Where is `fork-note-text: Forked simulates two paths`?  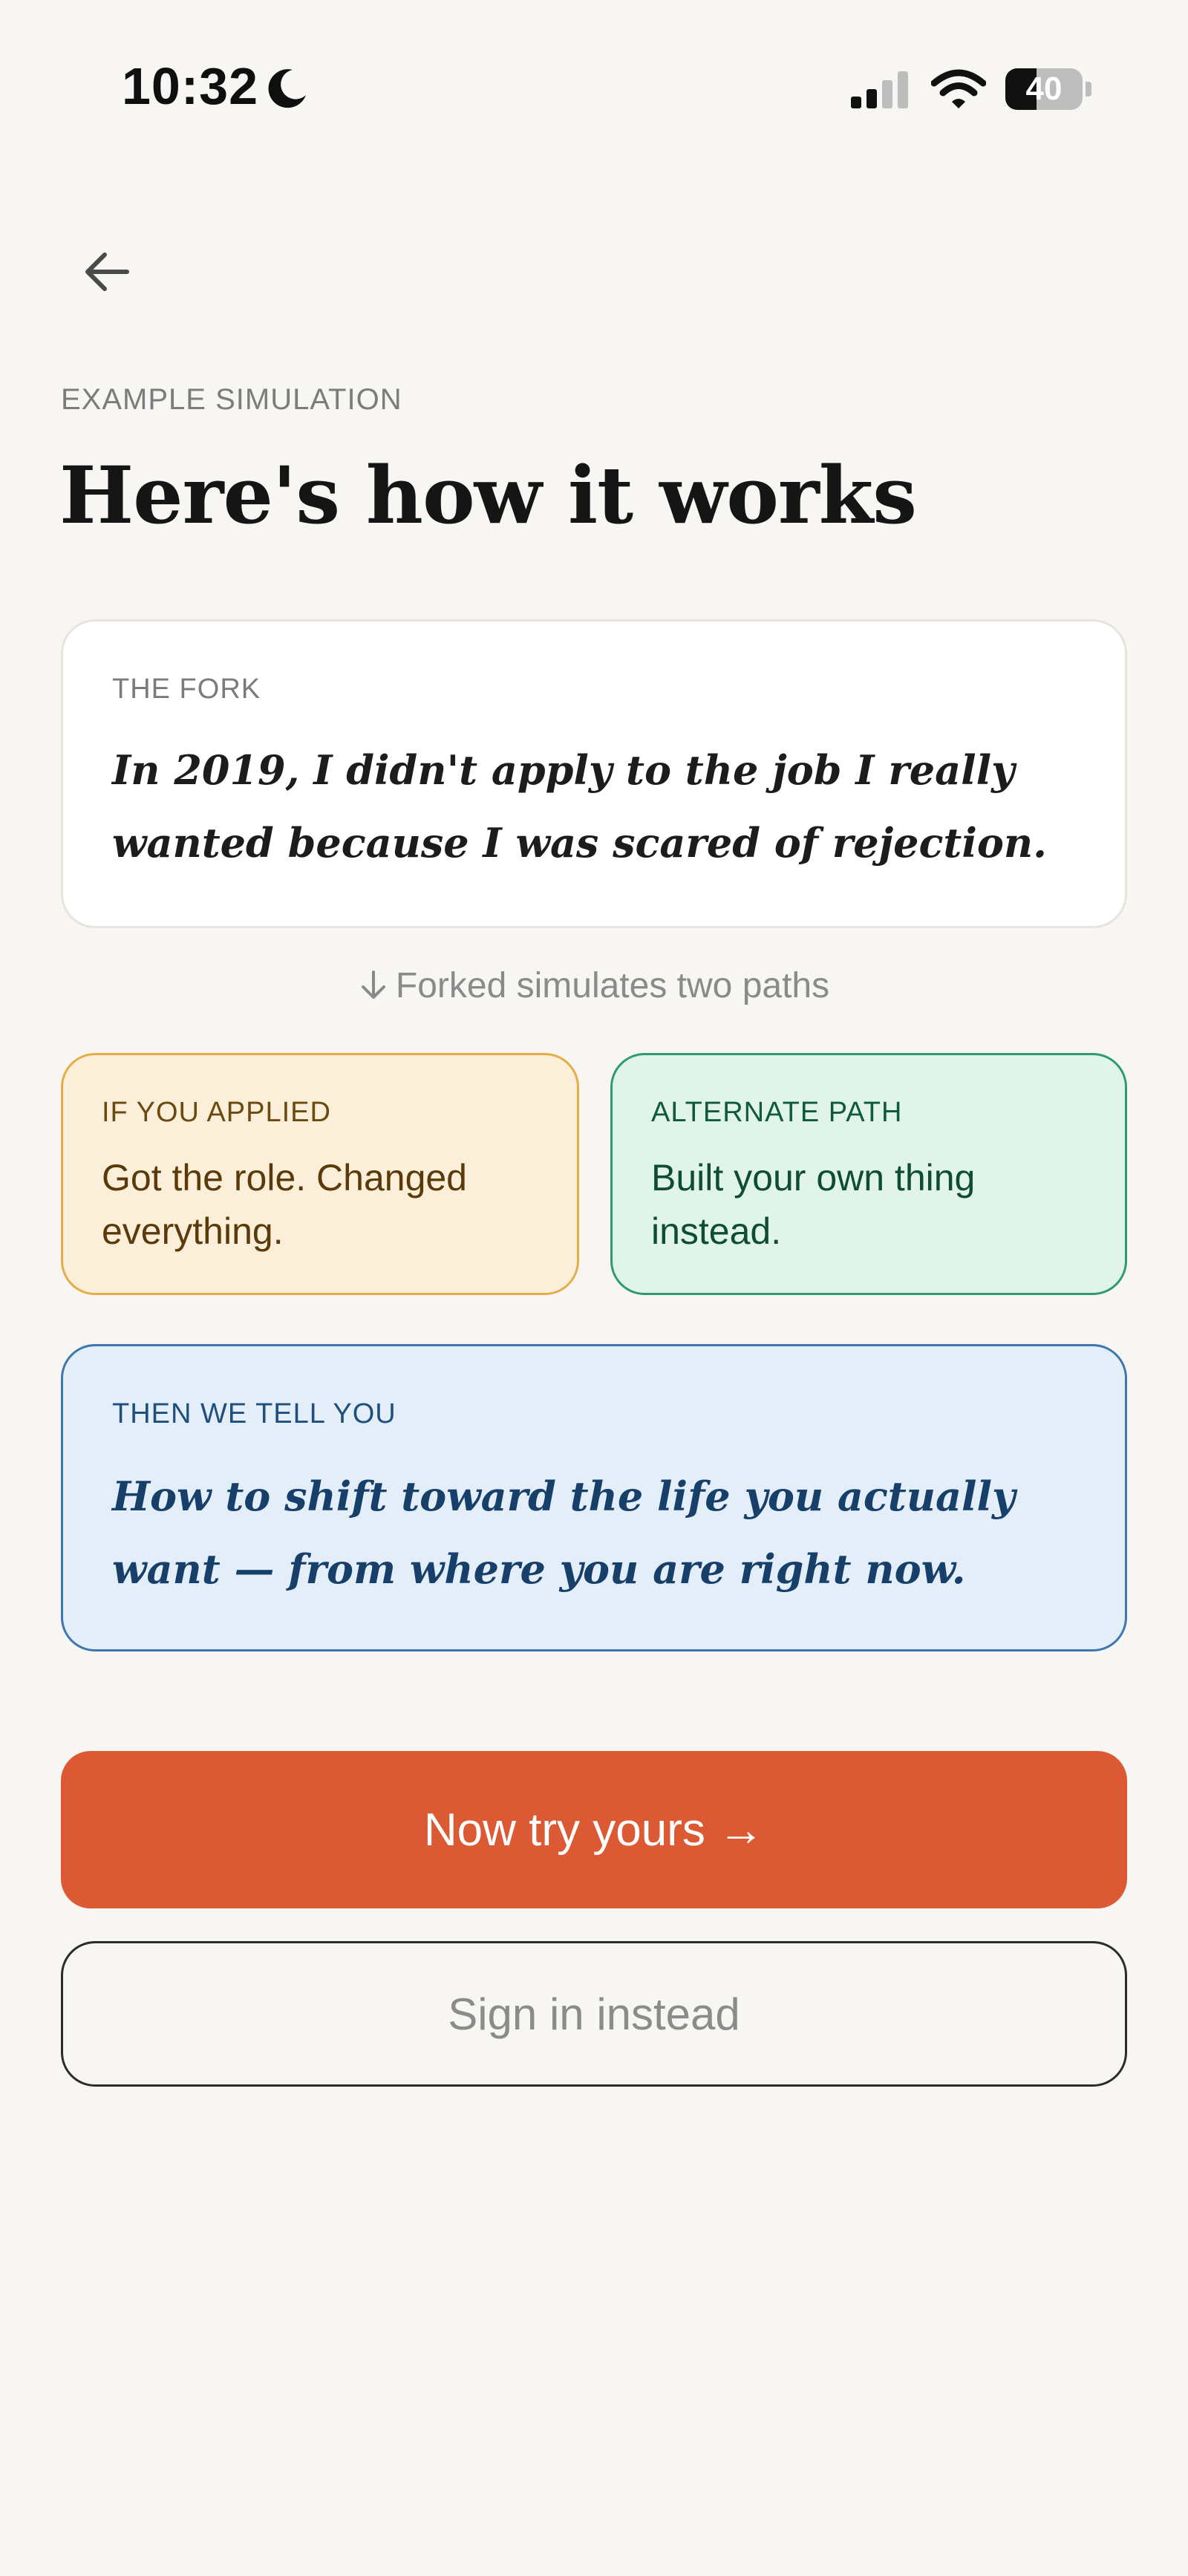 fork-note-text: Forked simulates two paths is located at coordinates (613, 985).